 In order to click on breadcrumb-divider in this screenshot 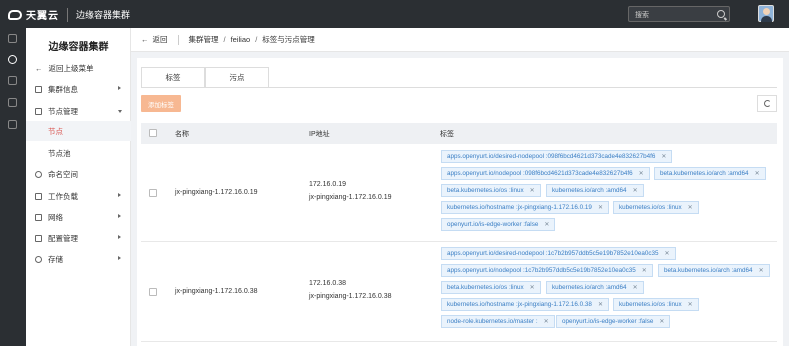, I will do `click(178, 39)`.